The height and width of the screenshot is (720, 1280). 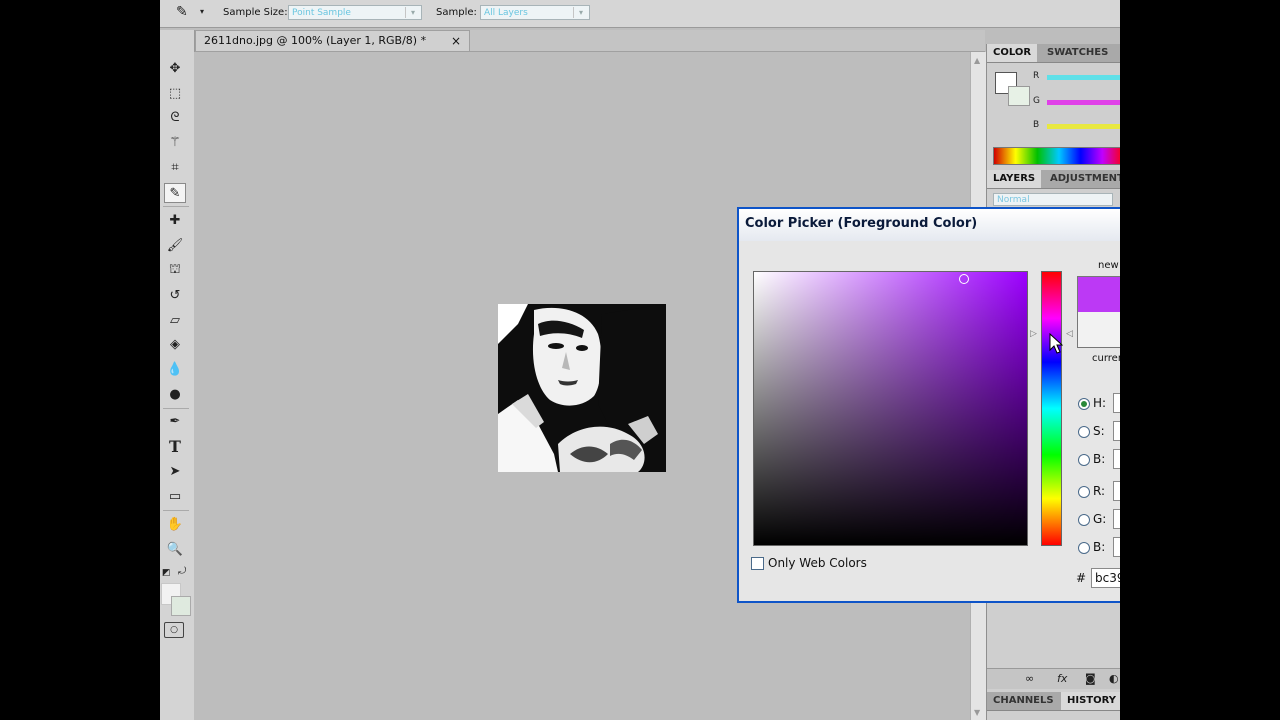 I want to click on crop-icon: ⌗, so click(x=175, y=167).